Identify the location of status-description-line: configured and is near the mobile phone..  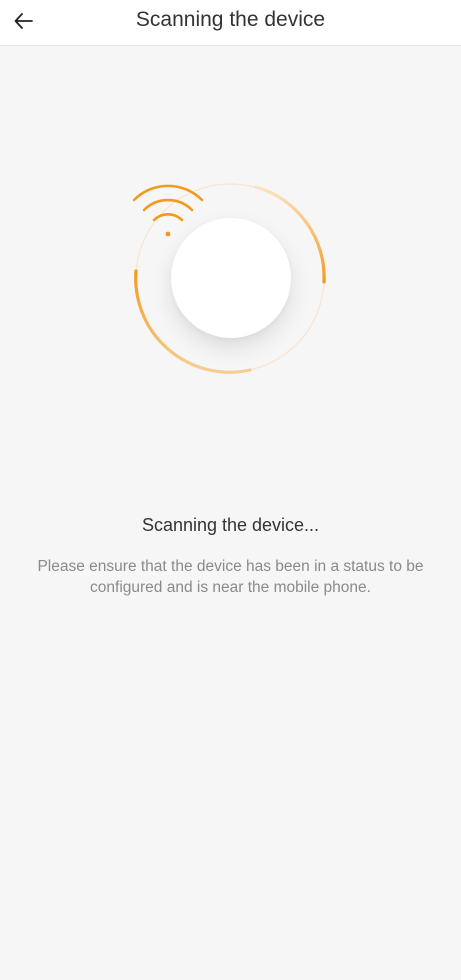
(230, 587).